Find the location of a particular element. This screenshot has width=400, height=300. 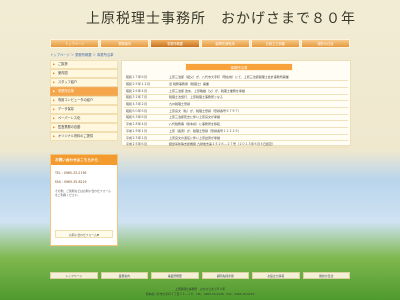

history-text: 上原三治郎死去に伴い上原良文が承継 is located at coordinates (258, 118).